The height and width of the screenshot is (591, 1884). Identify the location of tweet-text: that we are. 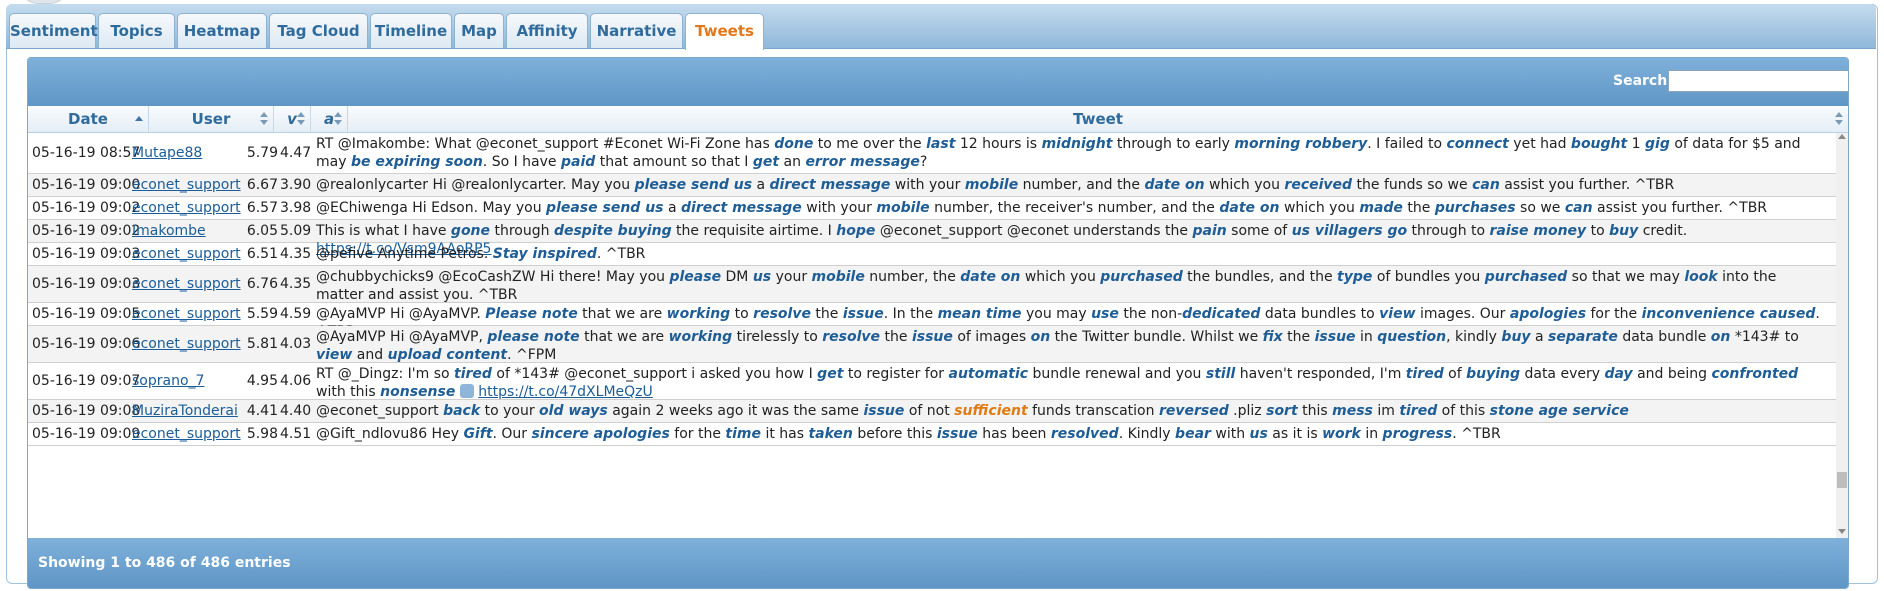
(624, 337).